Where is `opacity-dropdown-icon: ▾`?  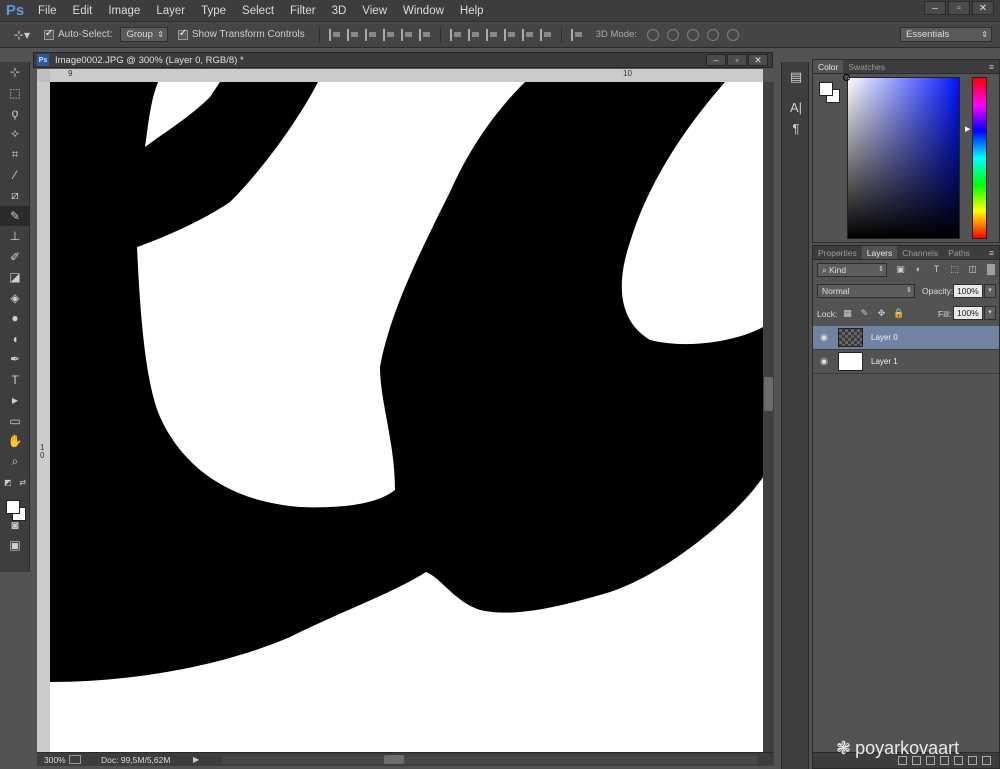
opacity-dropdown-icon: ▾ is located at coordinates (990, 291).